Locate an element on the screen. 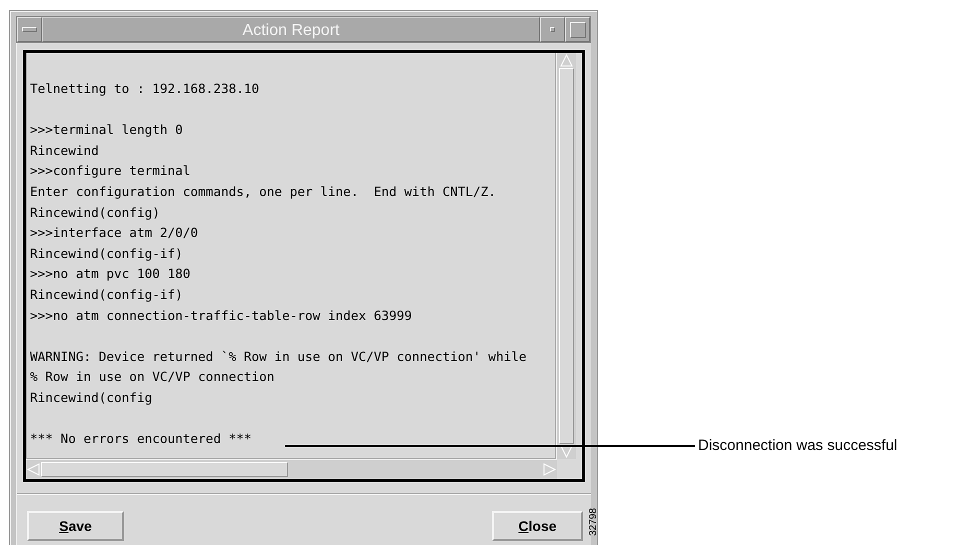 Image resolution: width=974 pixels, height=545 pixels. maximize-button is located at coordinates (577, 29).